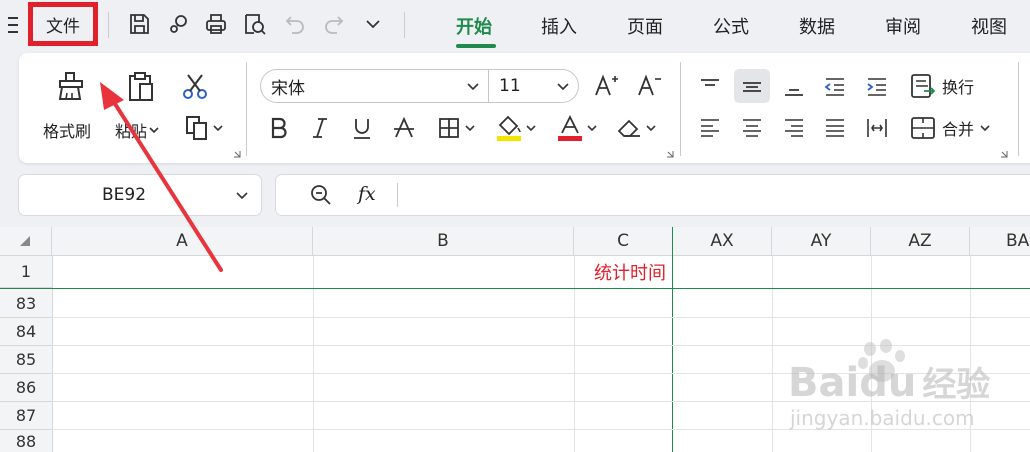 The height and width of the screenshot is (452, 1030). I want to click on tab-formula: 公式, so click(731, 26).